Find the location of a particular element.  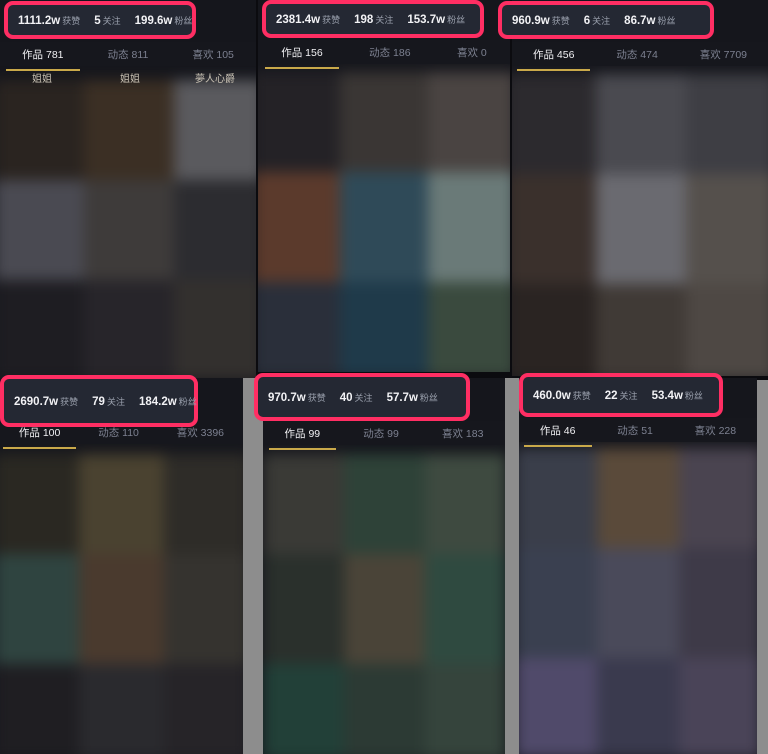

followers-stat: 184.2w 粉丝 is located at coordinates (168, 401).